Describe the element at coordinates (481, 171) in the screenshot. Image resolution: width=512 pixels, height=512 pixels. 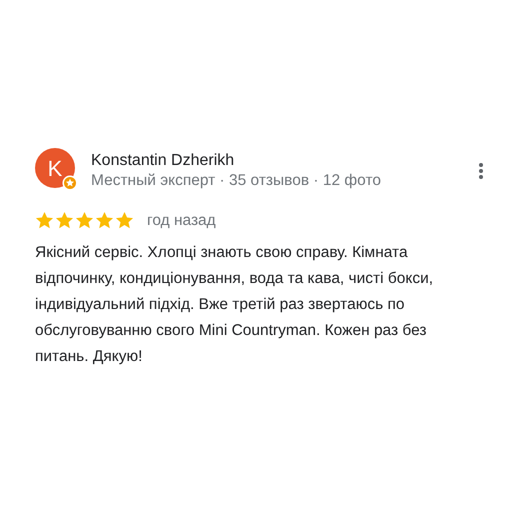
I see `more-options-icon` at that location.